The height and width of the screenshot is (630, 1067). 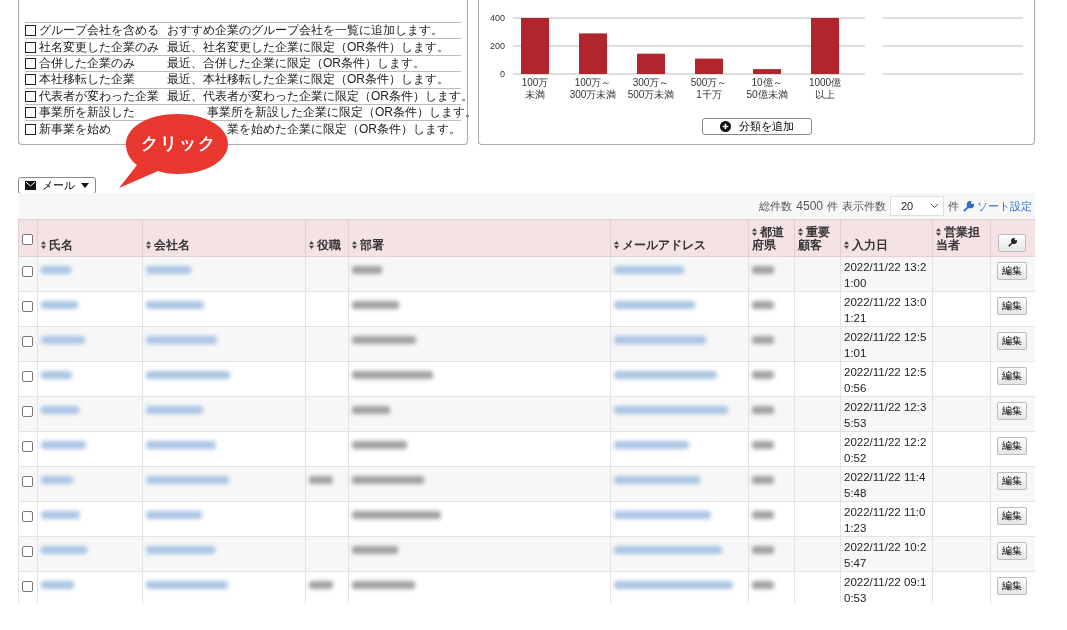 What do you see at coordinates (85, 185) in the screenshot?
I see `caret-icon` at bounding box center [85, 185].